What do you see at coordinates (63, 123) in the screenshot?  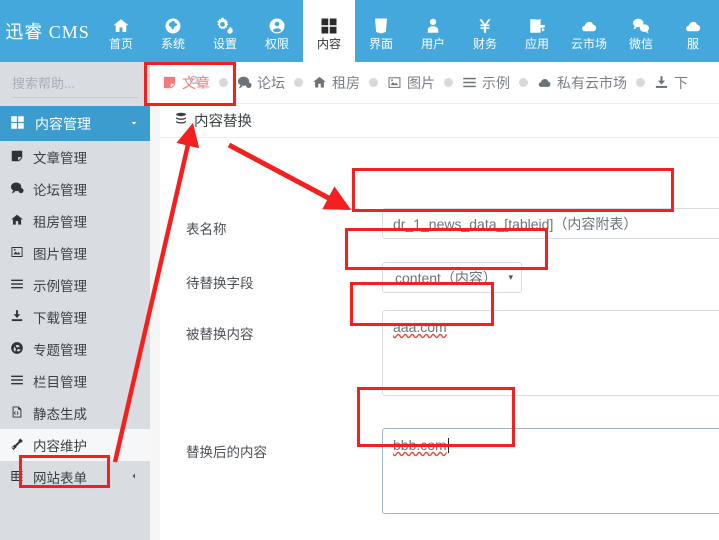 I see `sidebar-group-label: 内容管理` at bounding box center [63, 123].